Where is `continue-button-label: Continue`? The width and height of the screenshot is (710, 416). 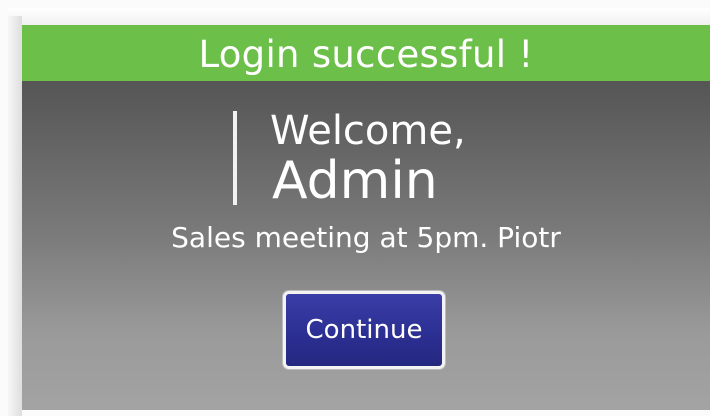 continue-button-label: Continue is located at coordinates (364, 330).